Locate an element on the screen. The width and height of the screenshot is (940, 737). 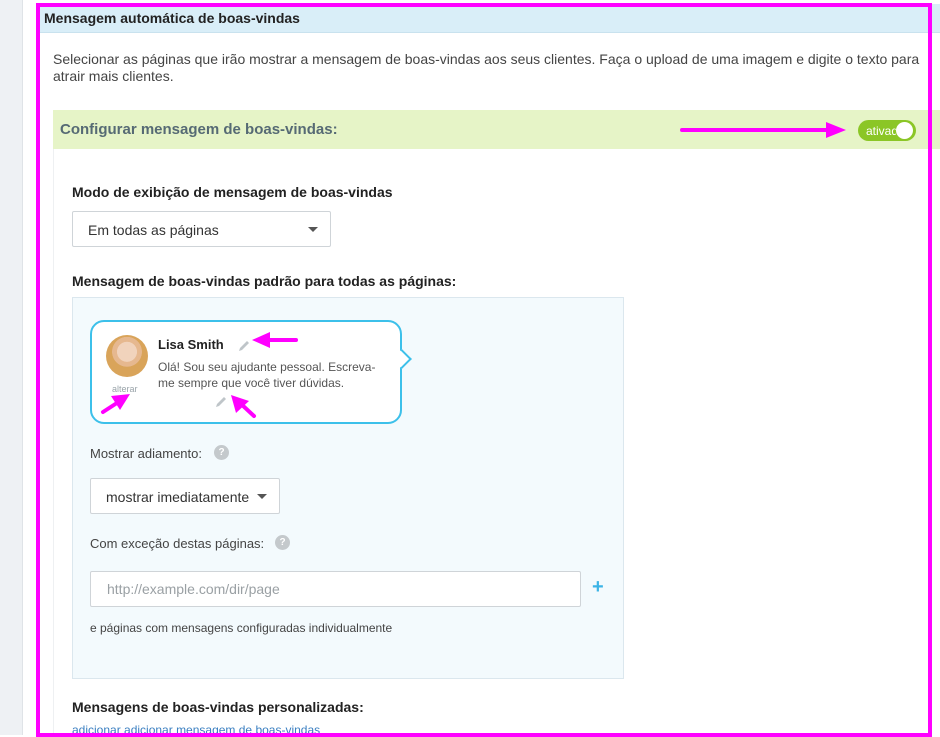
delay-select: mostrar imediatamente is located at coordinates (185, 496).